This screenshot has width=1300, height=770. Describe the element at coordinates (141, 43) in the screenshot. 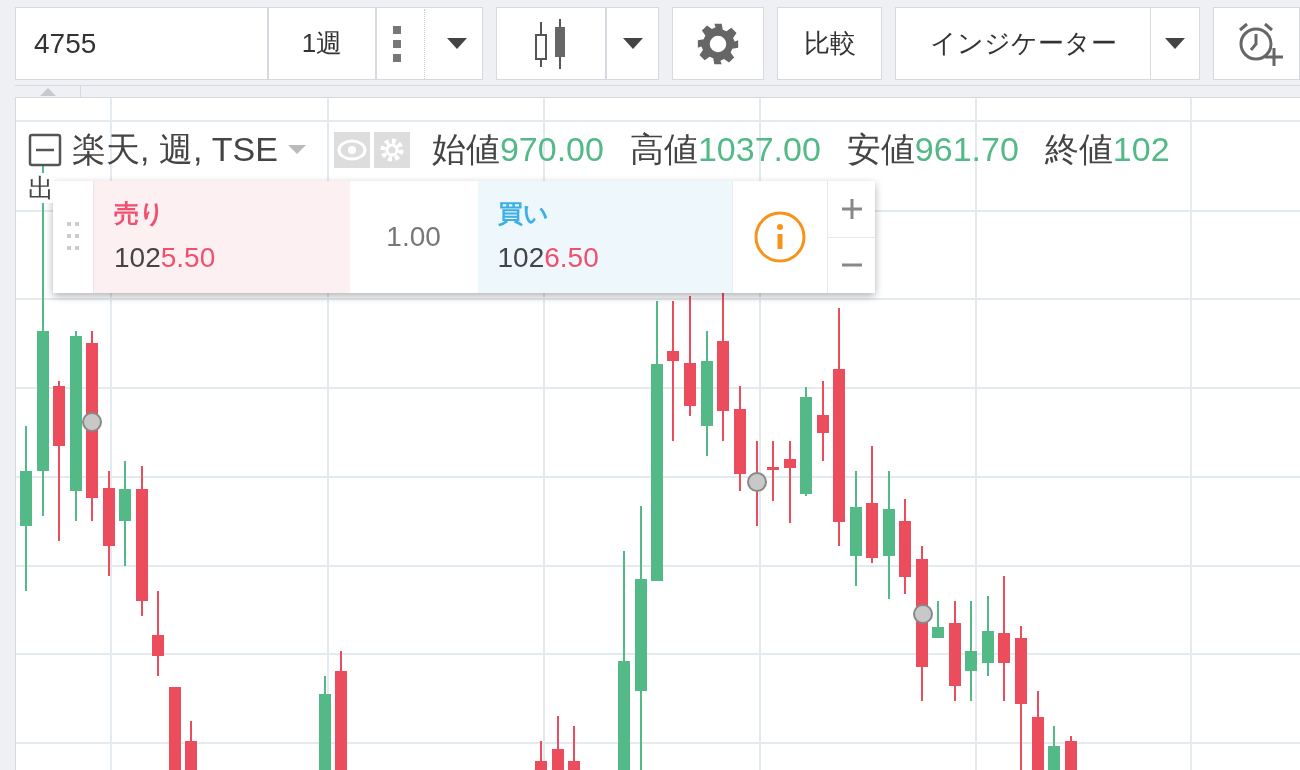

I see `symbol-input: 4755` at that location.